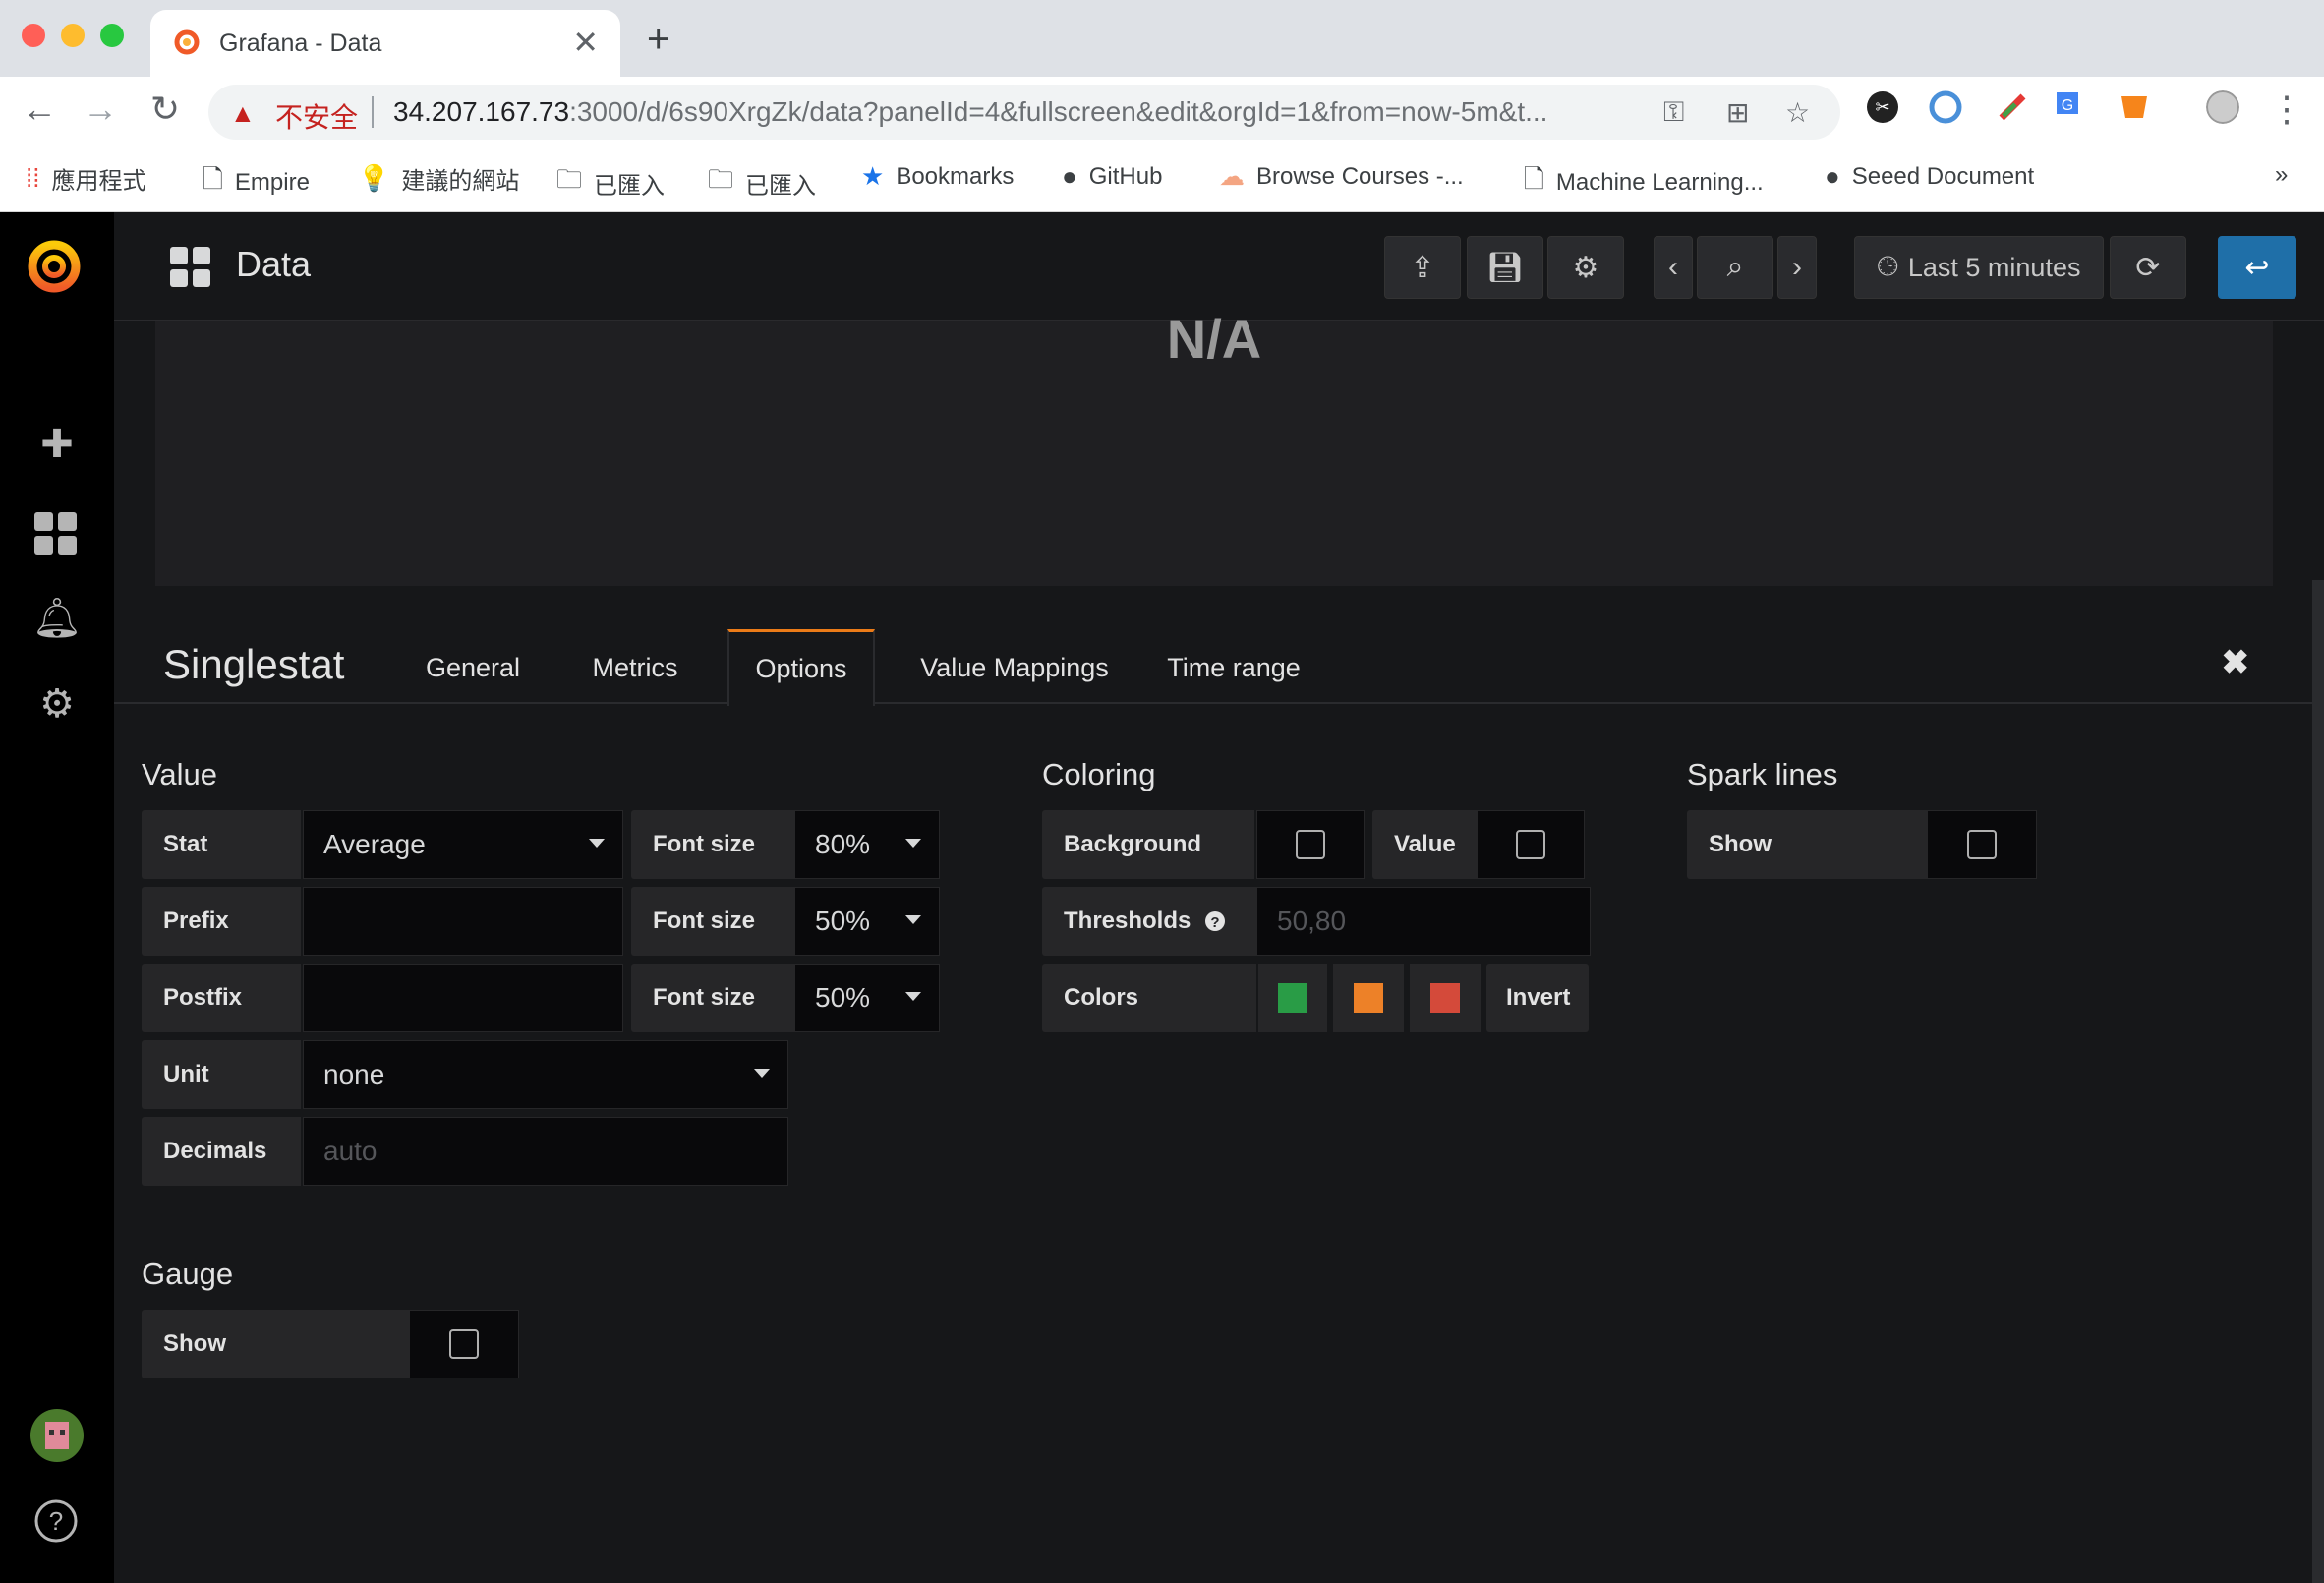 This screenshot has height=1583, width=2324. What do you see at coordinates (712, 998) in the screenshot?
I see `postfix-font-size-label: Font size` at bounding box center [712, 998].